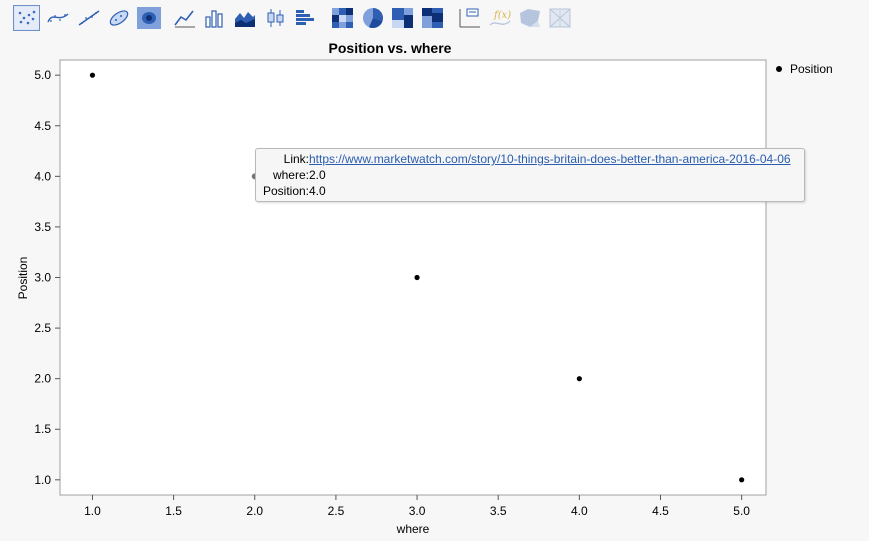 Image resolution: width=869 pixels, height=541 pixels. What do you see at coordinates (317, 191) in the screenshot?
I see `tooltip-position-value: 4.0` at bounding box center [317, 191].